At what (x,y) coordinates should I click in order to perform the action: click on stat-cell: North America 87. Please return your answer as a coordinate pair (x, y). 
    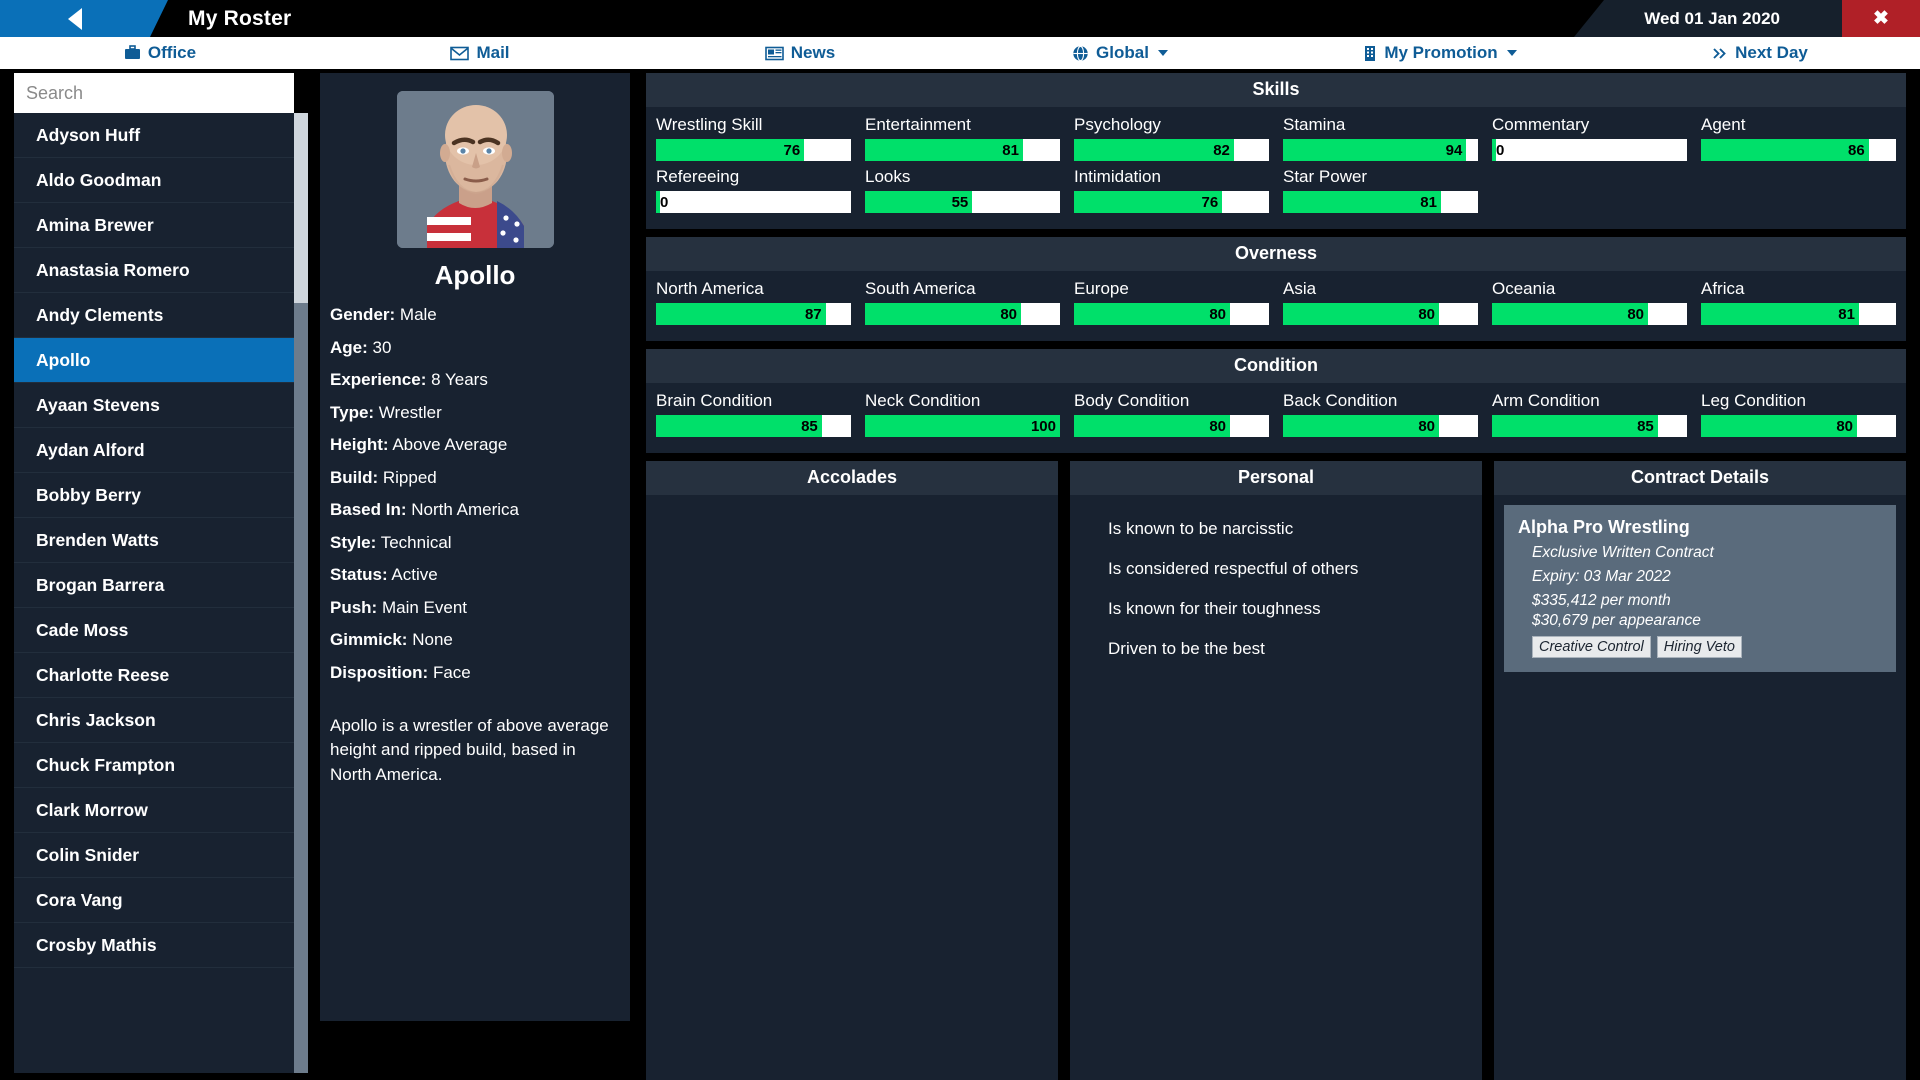
    Looking at the image, I should click on (753, 305).